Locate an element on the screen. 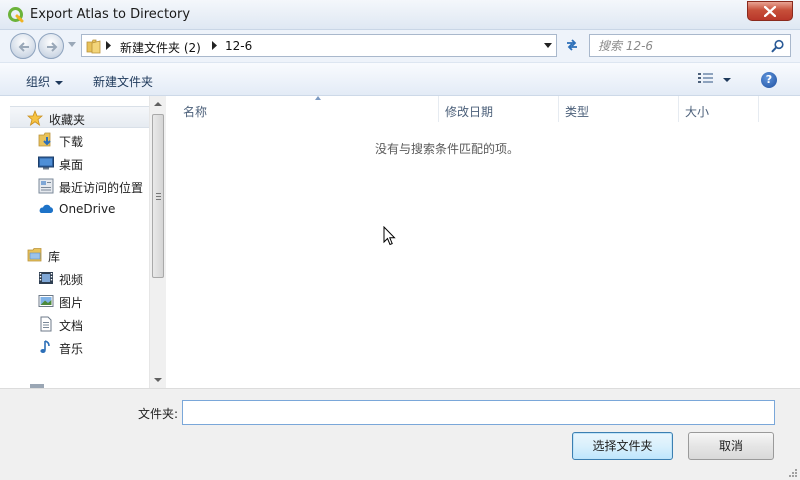 Image resolution: width=800 pixels, height=480 pixels. window-title: Export Atlas to Directory is located at coordinates (110, 14).